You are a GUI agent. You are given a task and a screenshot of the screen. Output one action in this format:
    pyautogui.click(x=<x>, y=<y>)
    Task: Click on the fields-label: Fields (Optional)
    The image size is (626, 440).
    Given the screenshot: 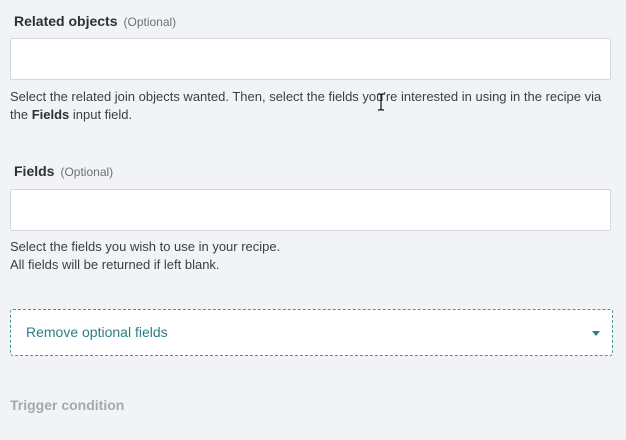 What is the action you would take?
    pyautogui.click(x=63, y=171)
    